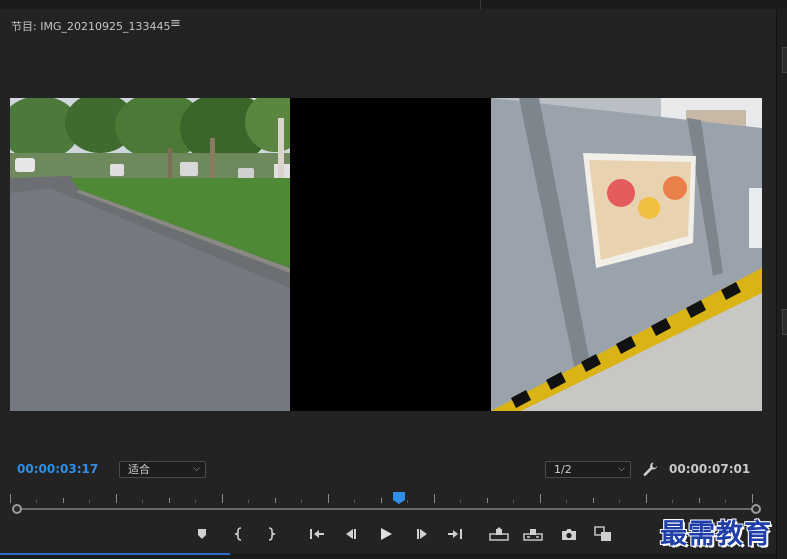 This screenshot has width=787, height=559. Describe the element at coordinates (57, 469) in the screenshot. I see `current-timecode: 00:00:03:17` at that location.